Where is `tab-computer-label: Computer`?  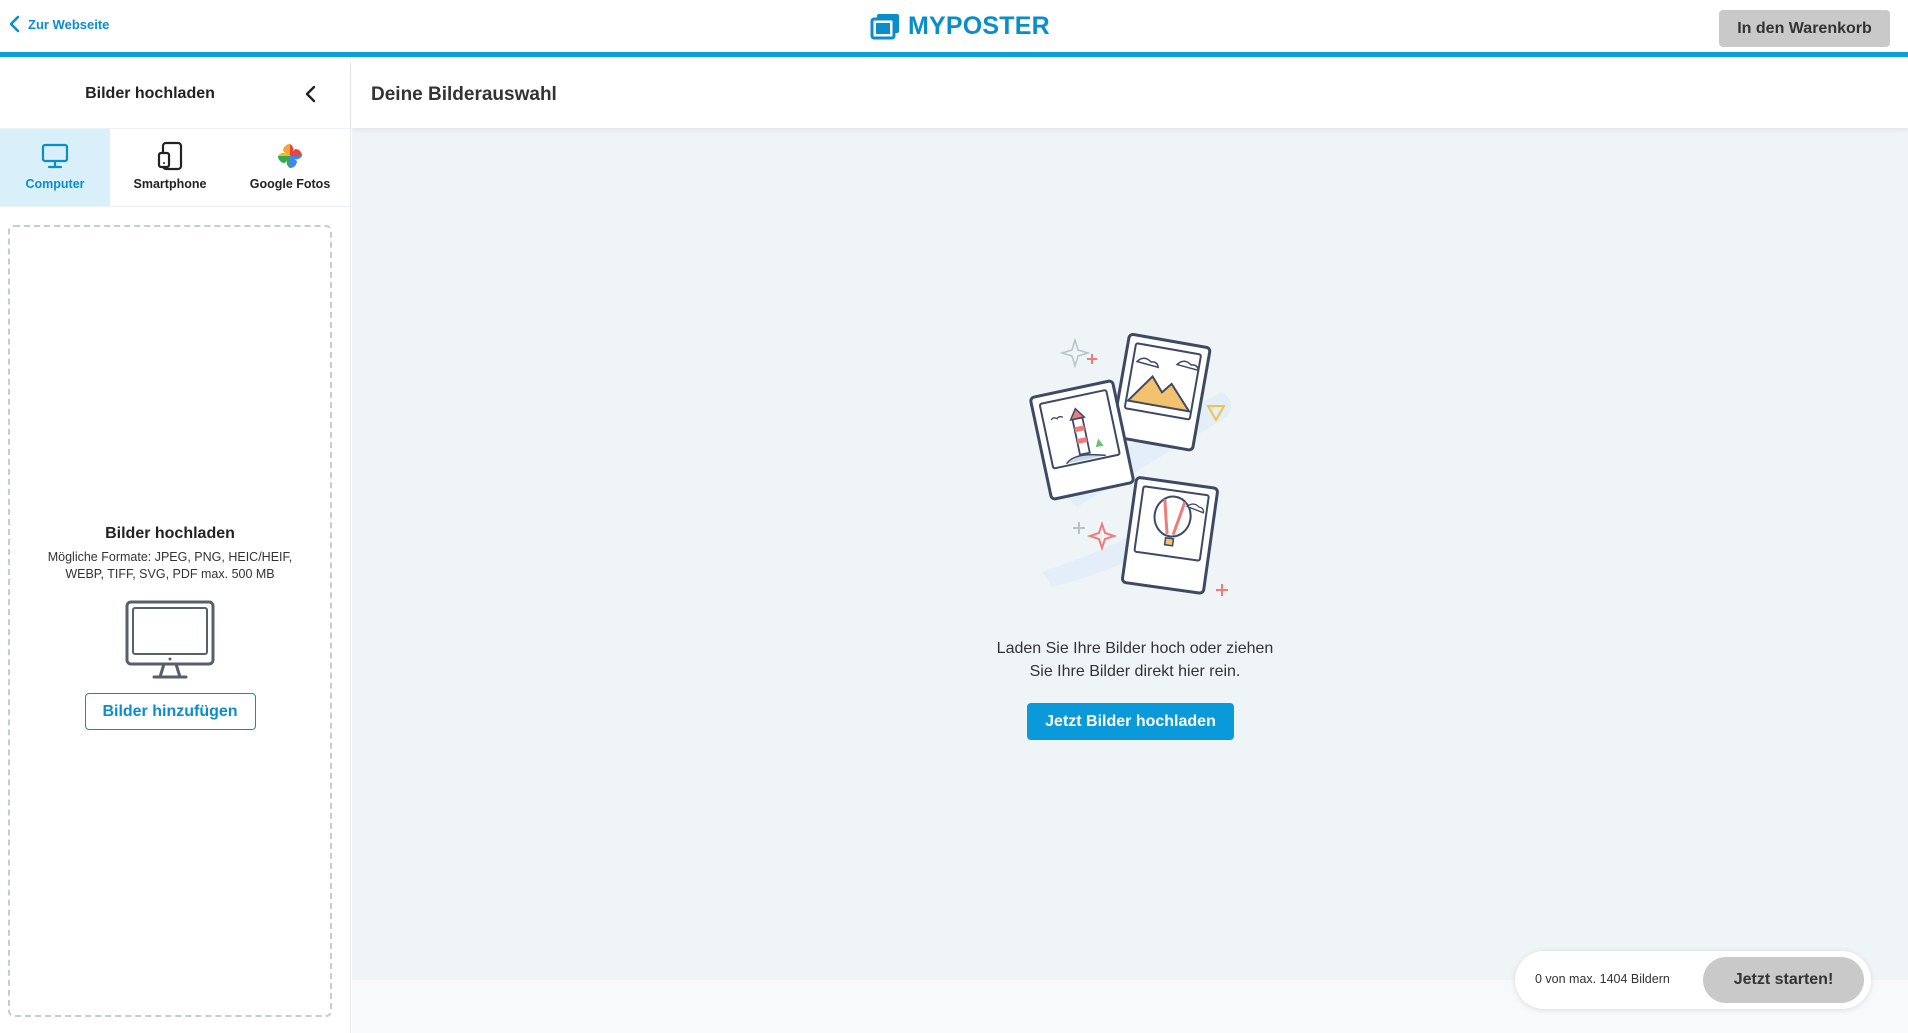
tab-computer-label: Computer is located at coordinates (55, 184).